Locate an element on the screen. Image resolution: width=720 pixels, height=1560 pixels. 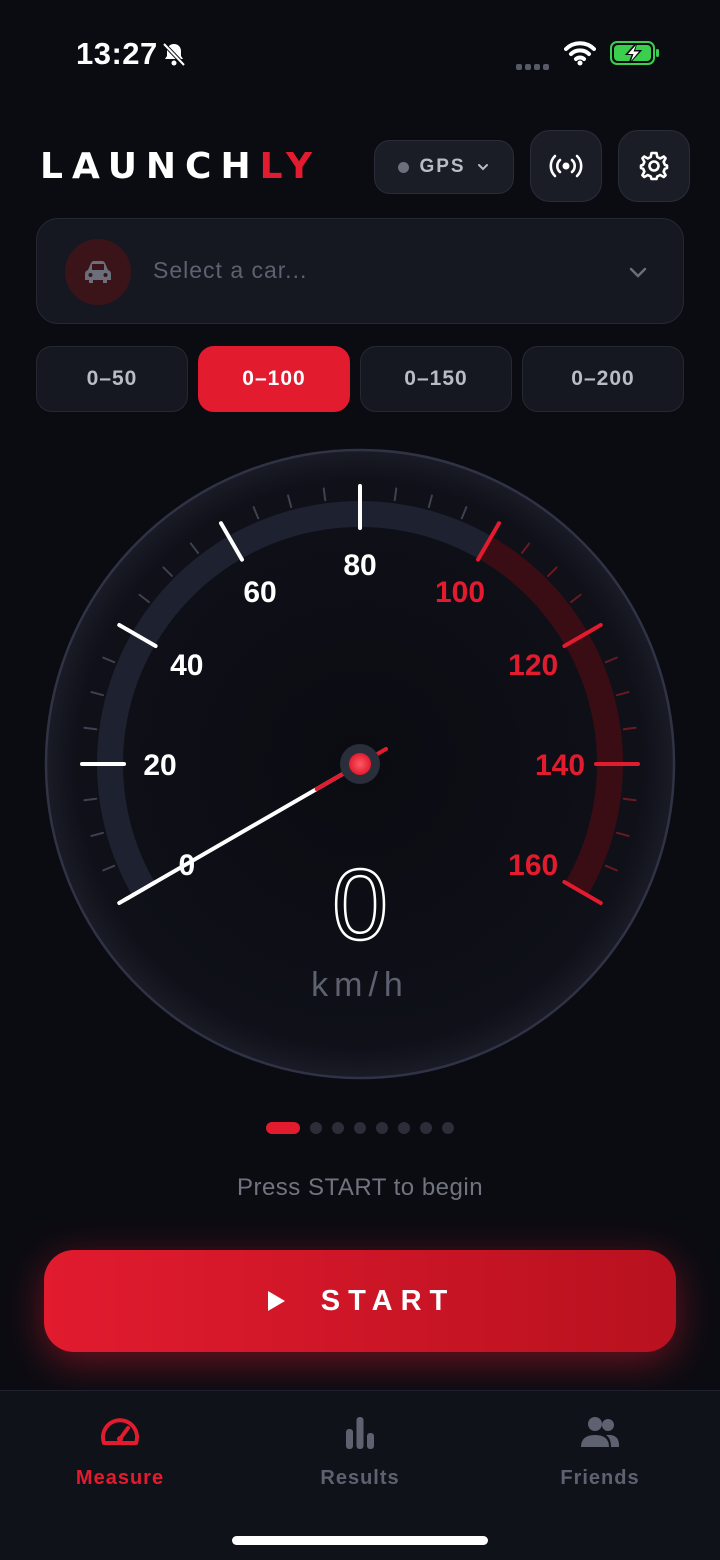
gauge-hub-center is located at coordinates (360, 764).